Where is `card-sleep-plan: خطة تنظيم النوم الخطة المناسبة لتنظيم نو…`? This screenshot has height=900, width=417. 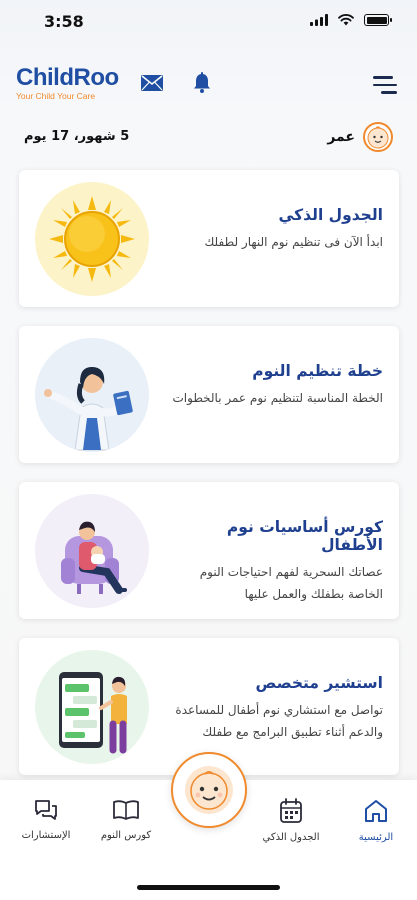 card-sleep-plan: خطة تنظيم النوم الخطة المناسبة لتنظيم نو… is located at coordinates (209, 394).